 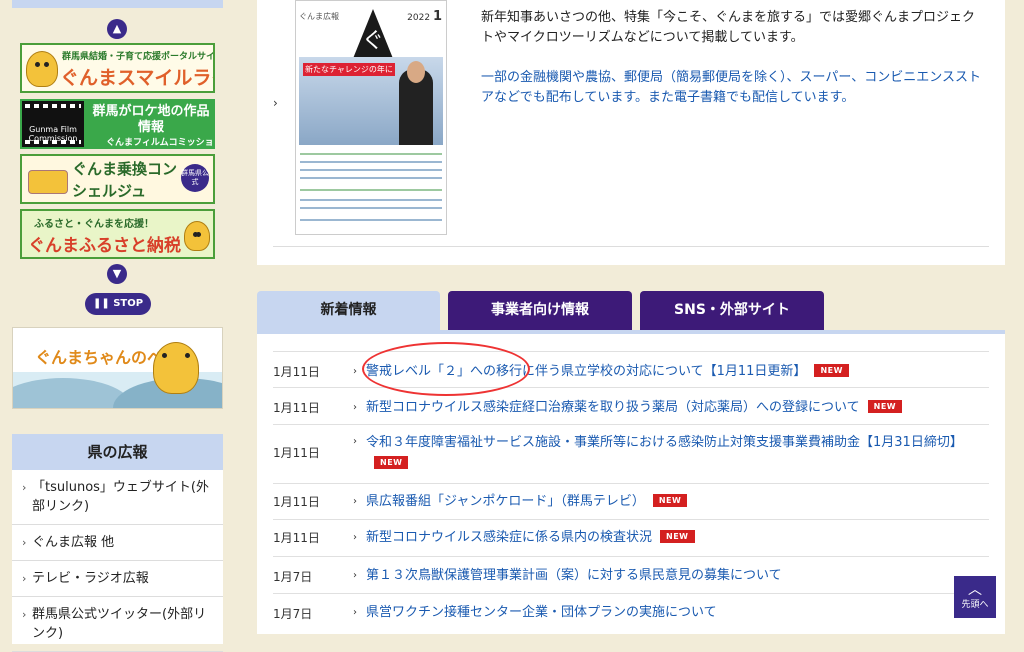 I want to click on banner-title-a: ぐんまちゃん, so click(x=83, y=357).